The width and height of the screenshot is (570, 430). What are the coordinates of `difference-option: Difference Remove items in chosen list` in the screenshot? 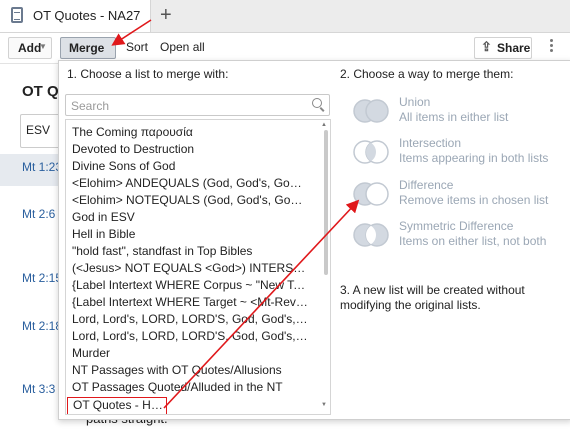 It's located at (456, 196).